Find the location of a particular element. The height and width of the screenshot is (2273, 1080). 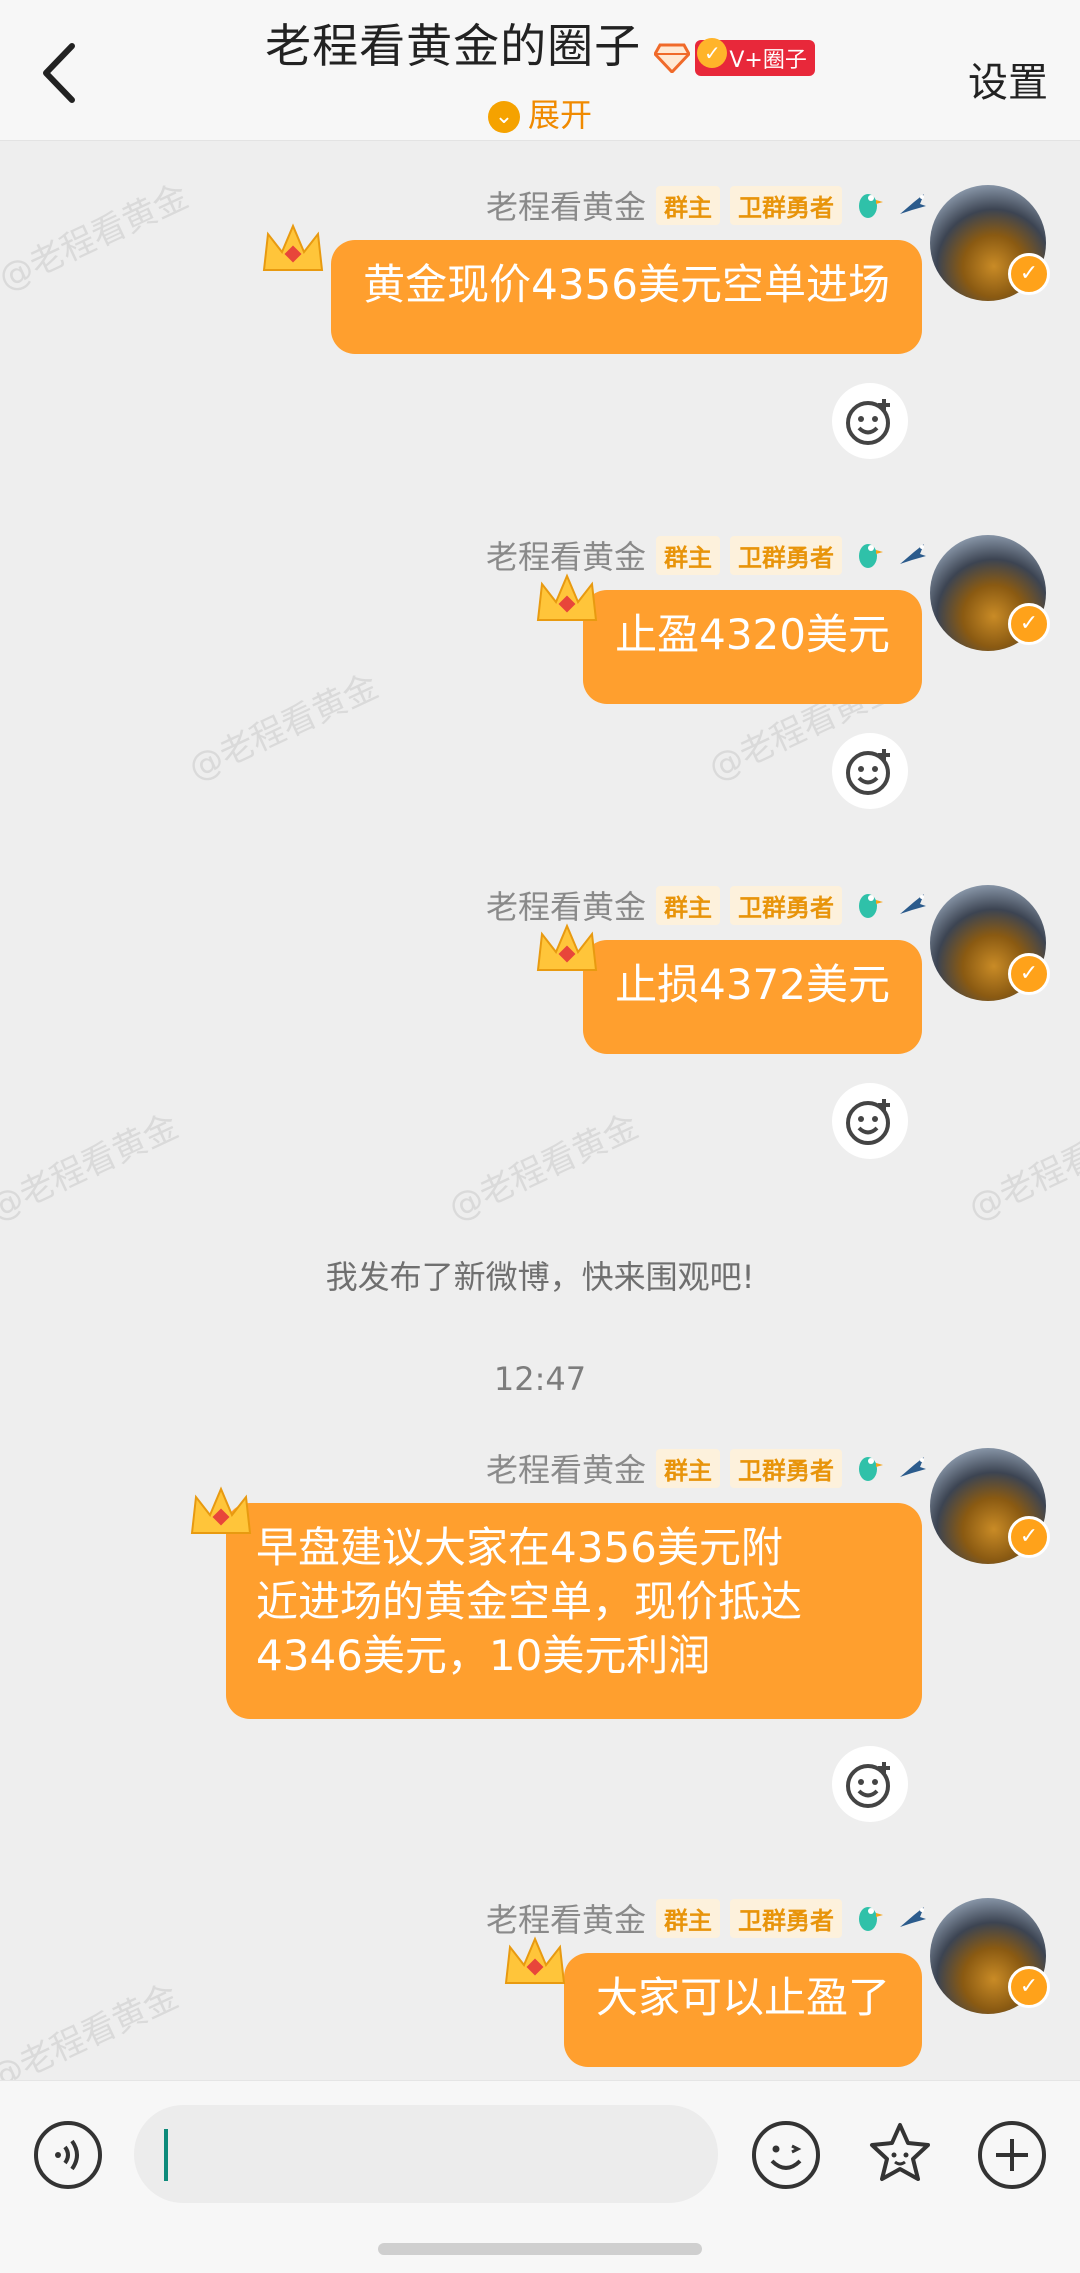

plus-icon is located at coordinates (1012, 2155).